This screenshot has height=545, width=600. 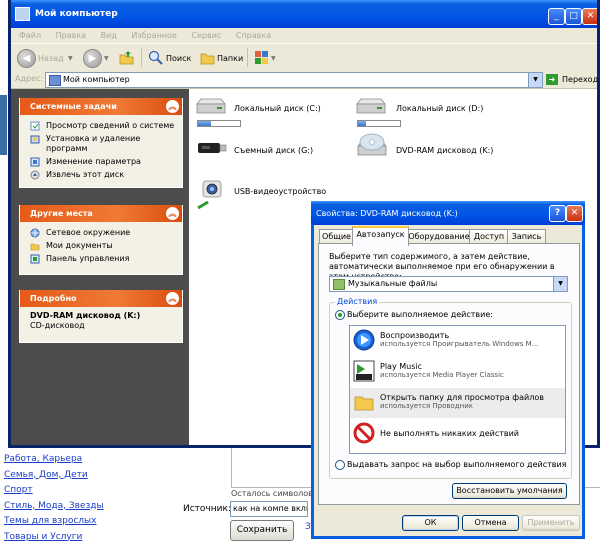 I want to click on folder-up-icon, so click(x=126, y=57).